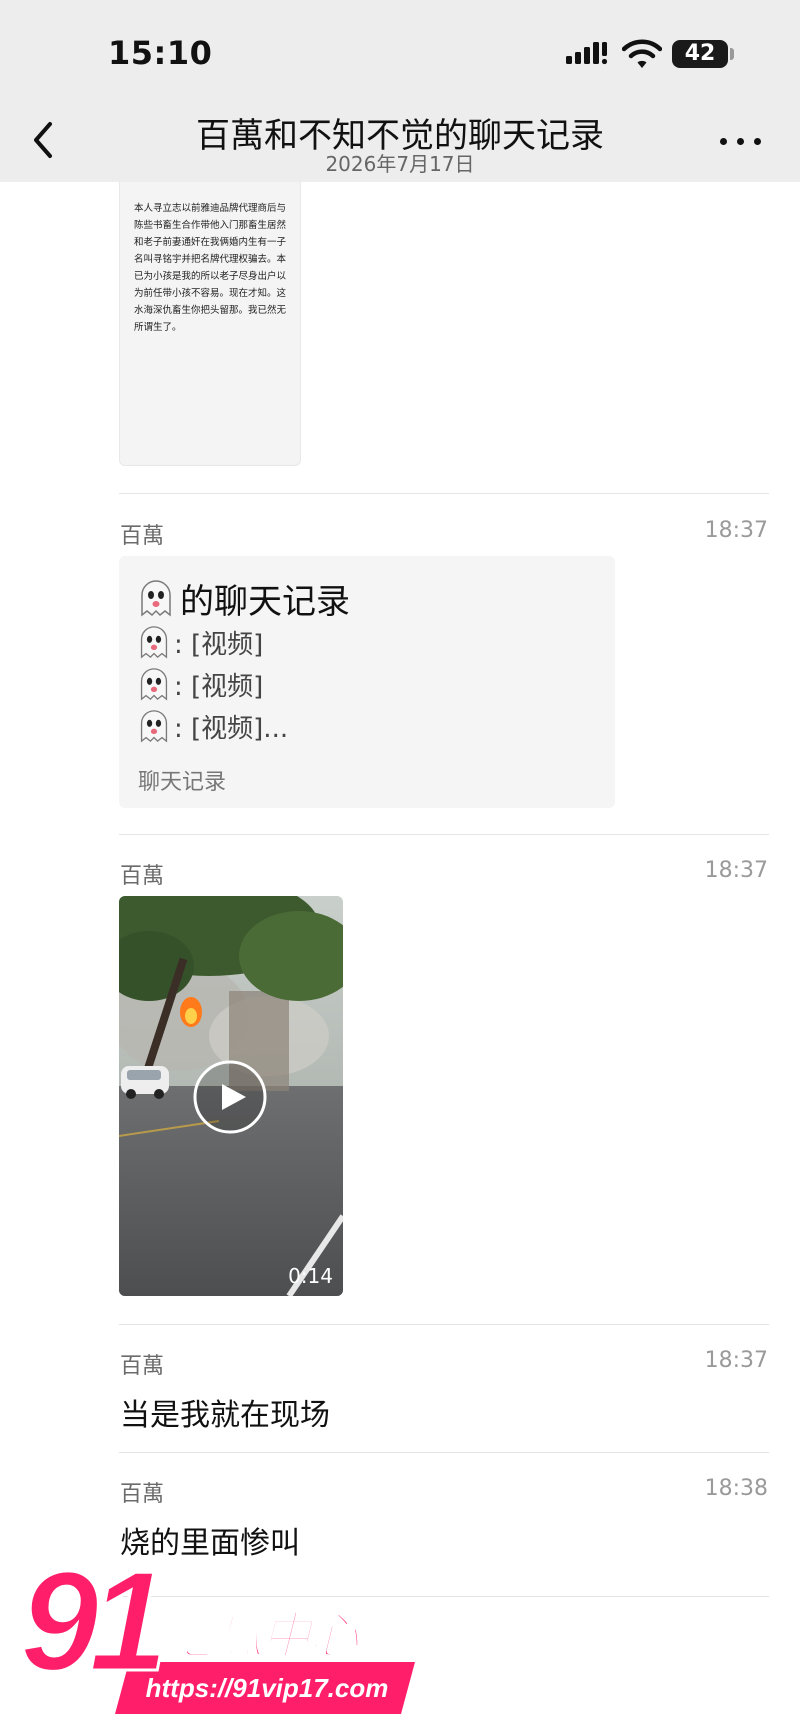 This screenshot has height=1735, width=800. Describe the element at coordinates (265, 601) in the screenshot. I see `record-title: 的聊天记录` at that location.